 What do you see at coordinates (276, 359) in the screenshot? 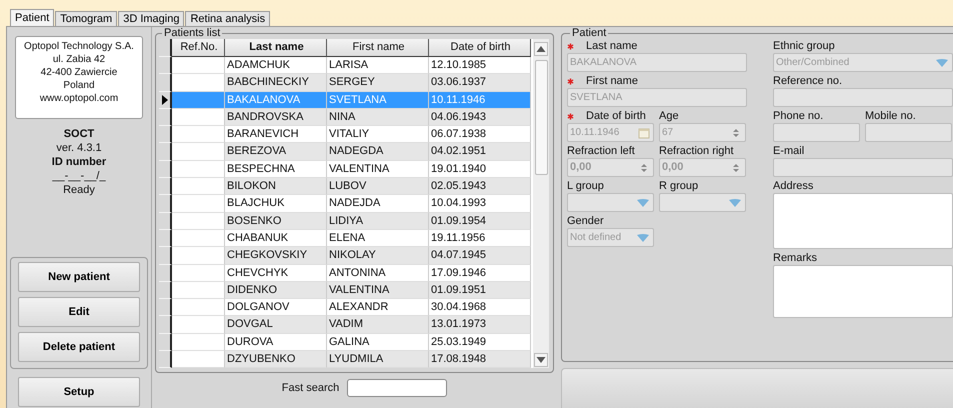
I see `table-cell: DZYUBENKO` at bounding box center [276, 359].